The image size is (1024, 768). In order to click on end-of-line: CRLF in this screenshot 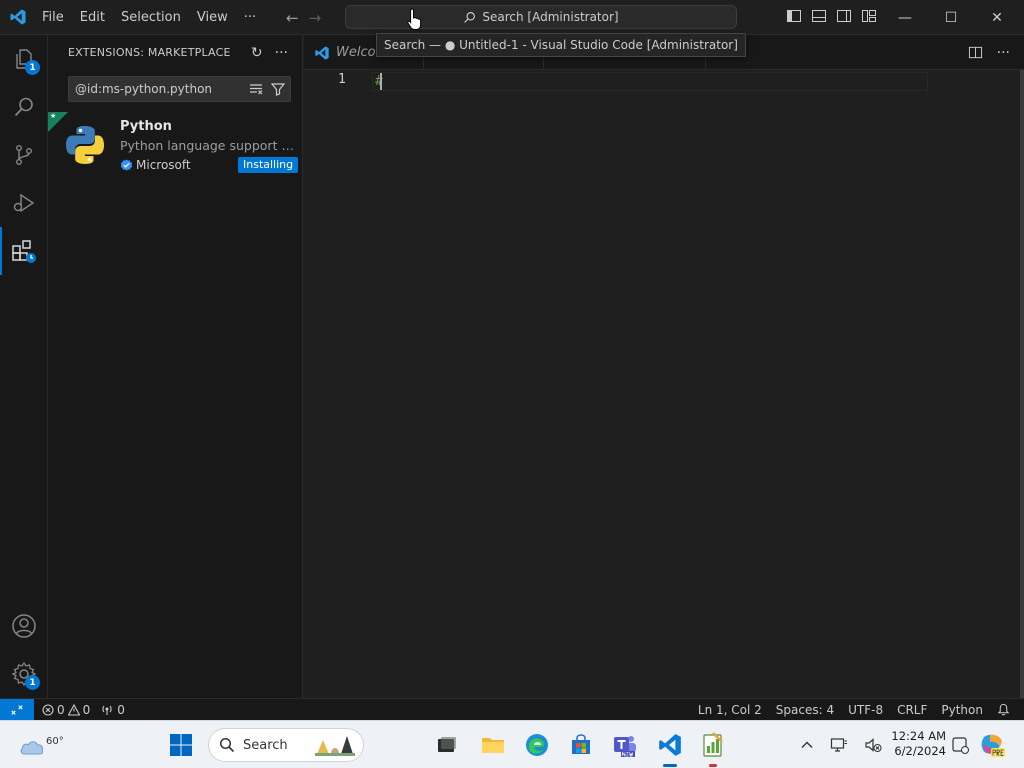, I will do `click(912, 710)`.